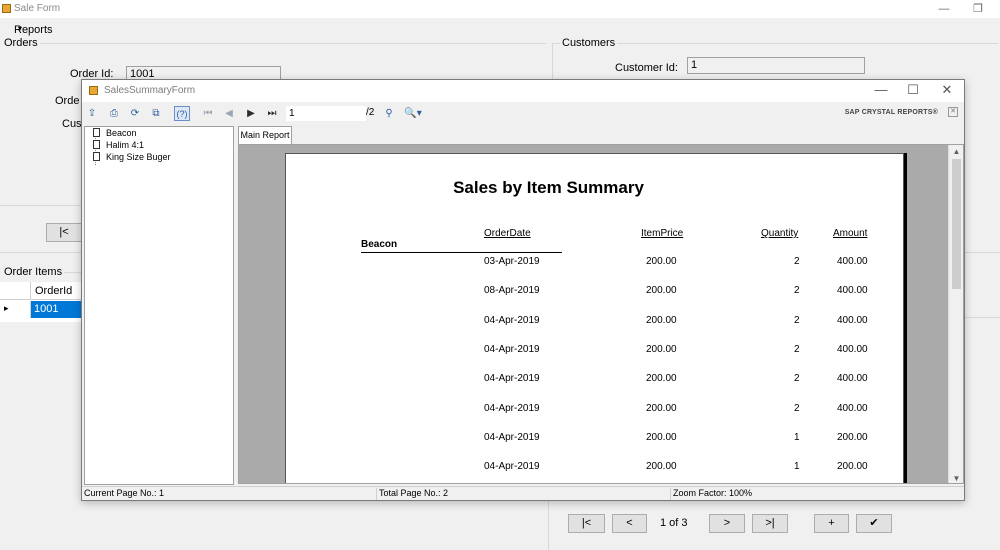 Image resolution: width=1000 pixels, height=550 pixels. What do you see at coordinates (947, 91) in the screenshot?
I see `window-close-button: ✕` at bounding box center [947, 91].